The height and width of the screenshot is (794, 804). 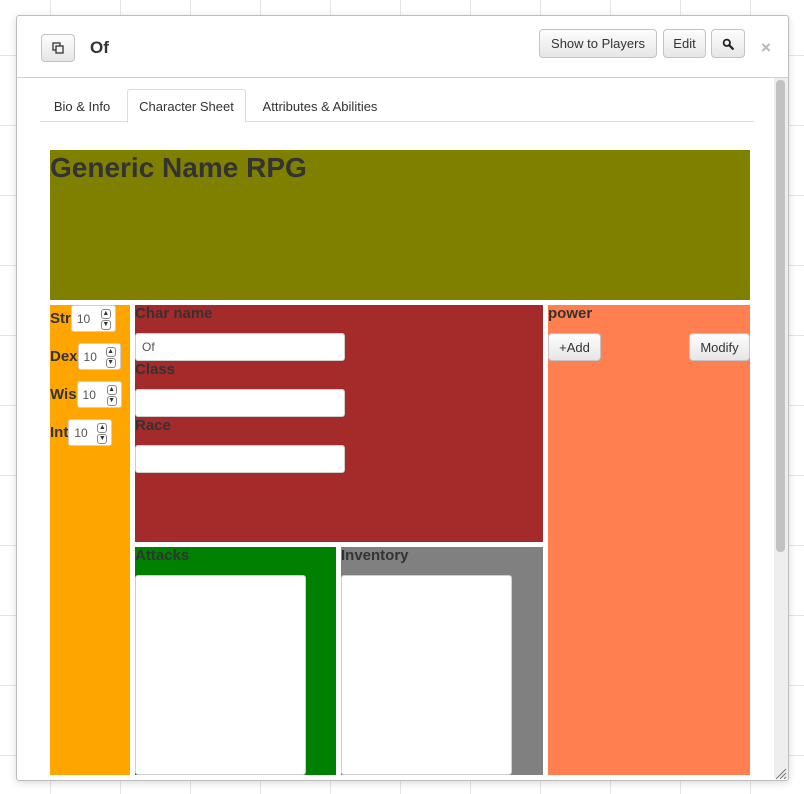 What do you see at coordinates (82, 106) in the screenshot?
I see `tab-bio-info: Bio & Info` at bounding box center [82, 106].